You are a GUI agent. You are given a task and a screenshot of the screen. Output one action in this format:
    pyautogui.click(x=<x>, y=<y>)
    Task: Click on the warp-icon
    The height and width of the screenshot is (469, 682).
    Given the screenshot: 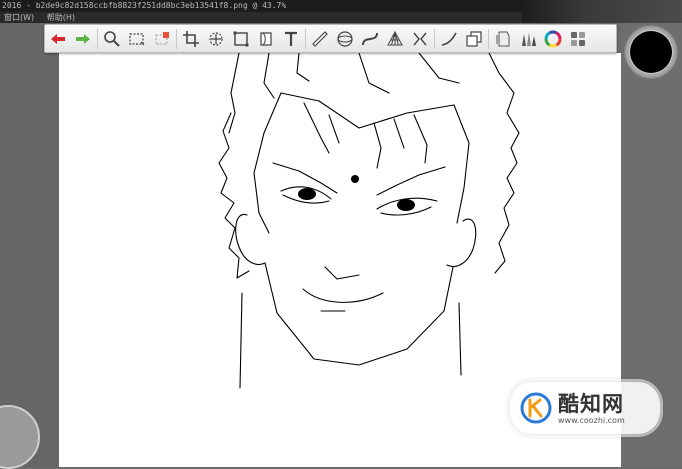 What is the action you would take?
    pyautogui.click(x=266, y=38)
    